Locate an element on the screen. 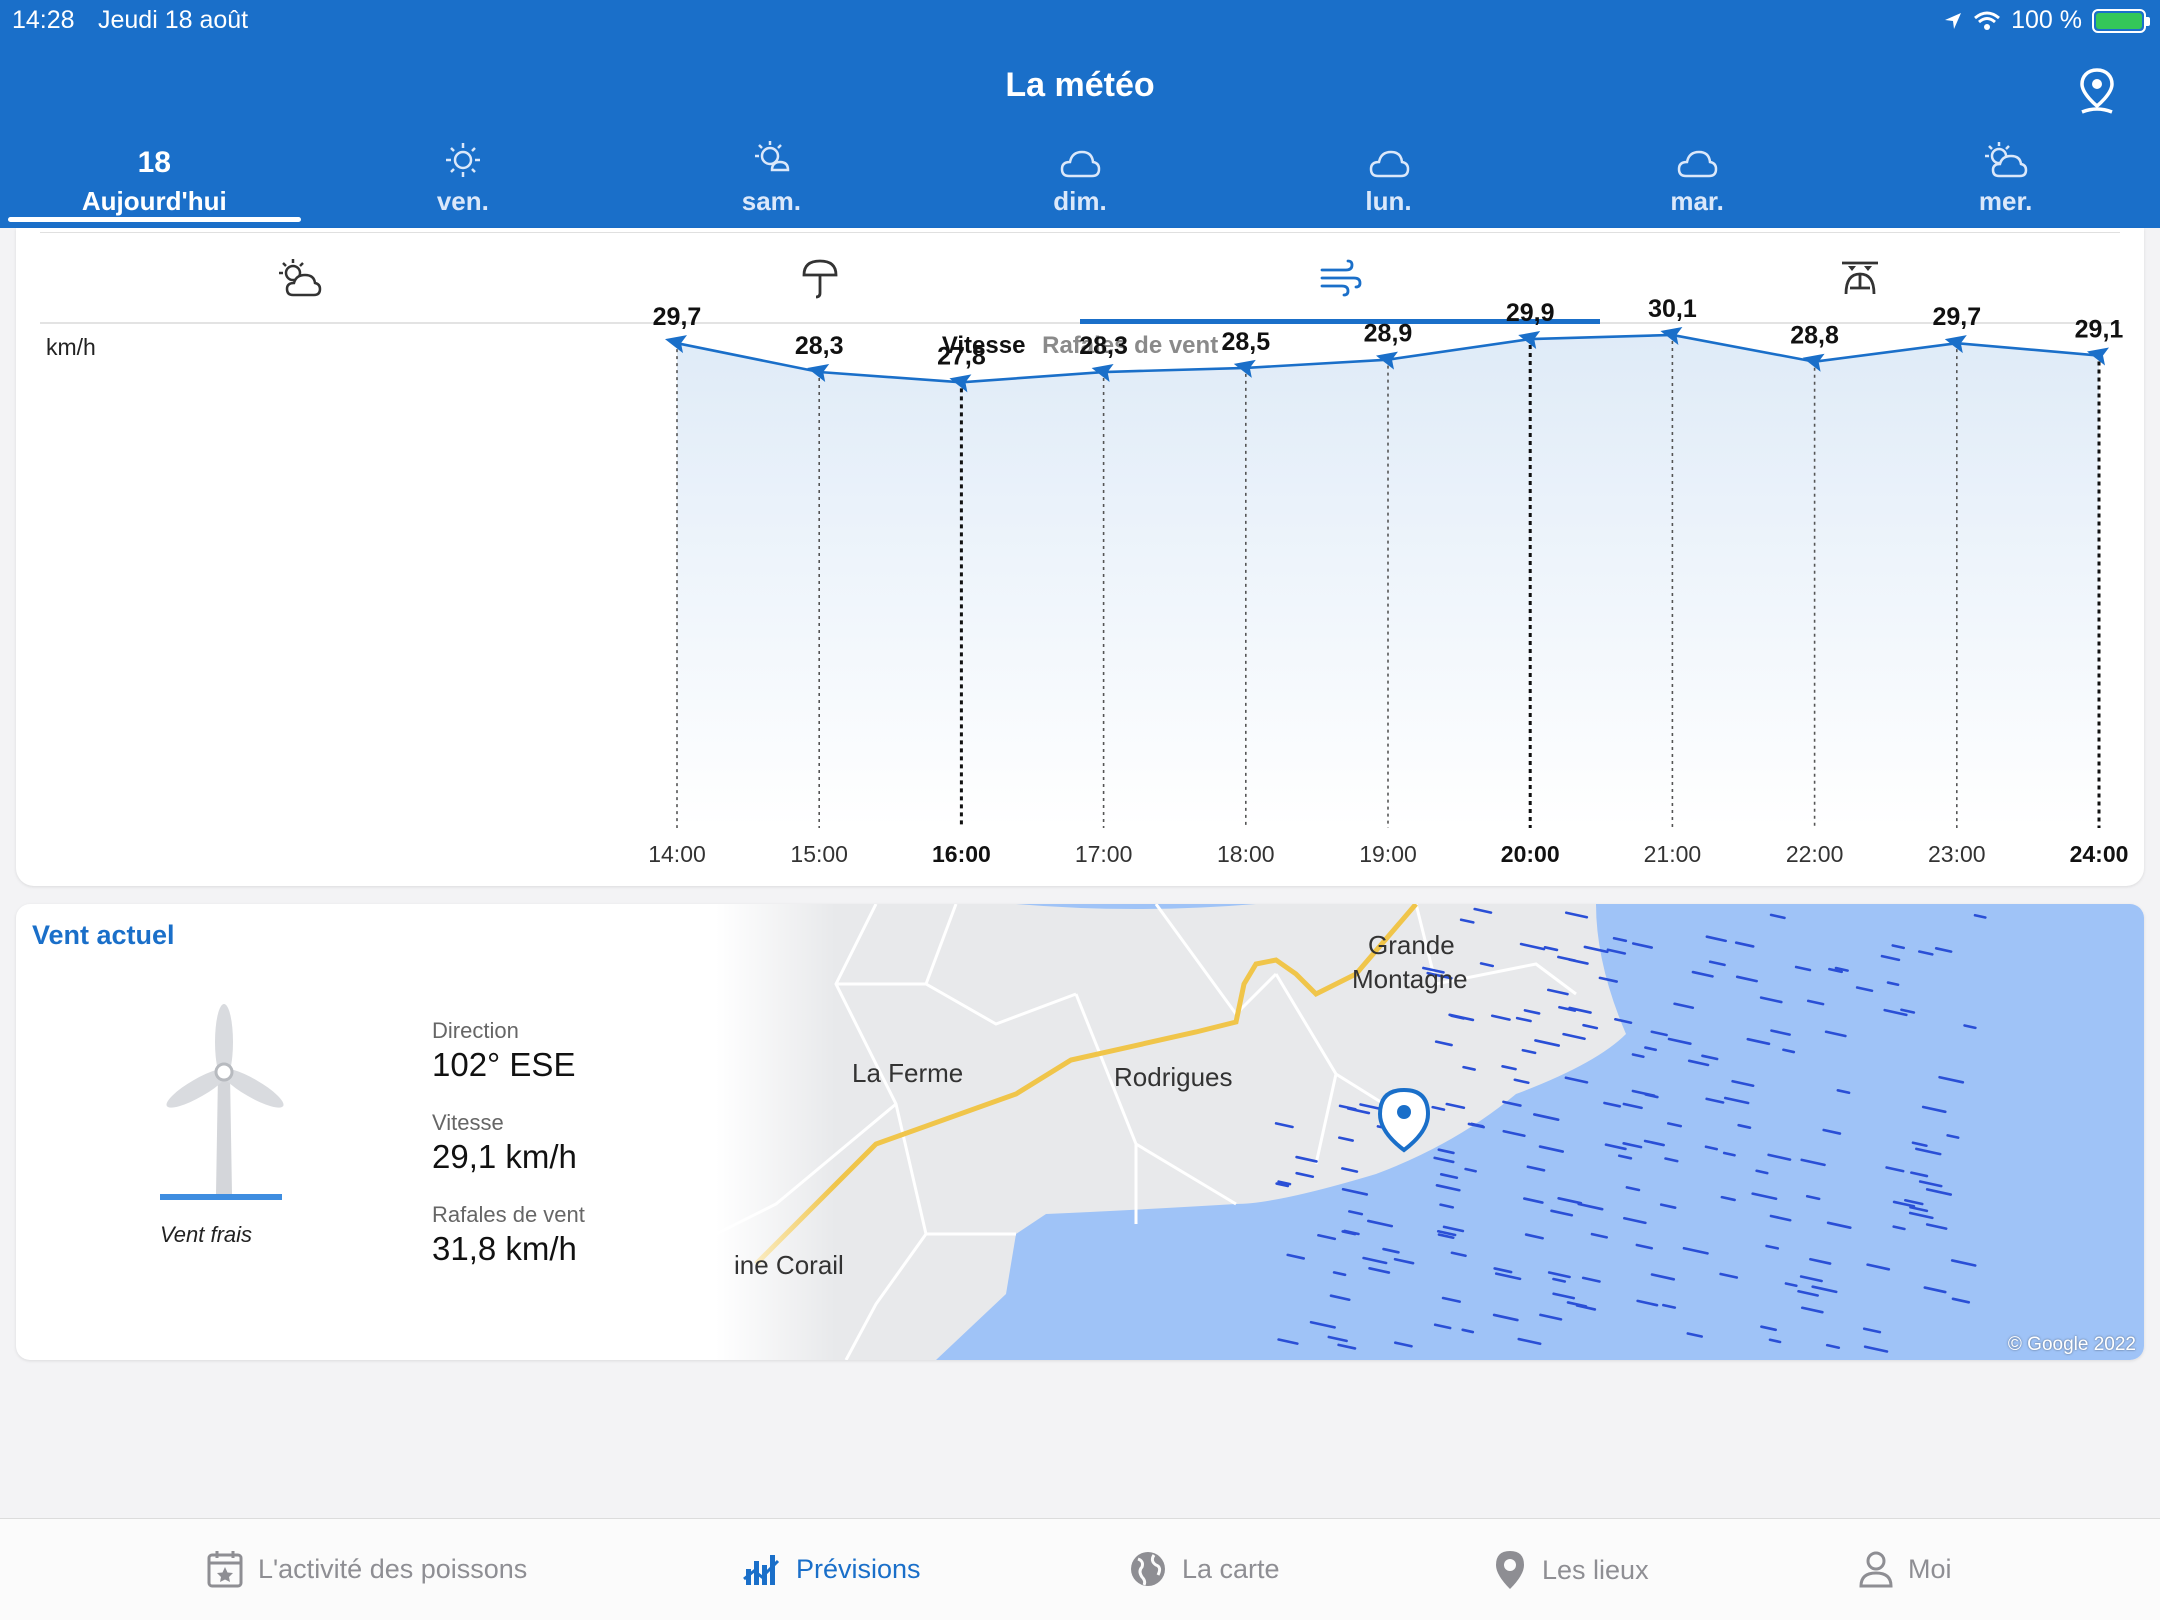 This screenshot has width=2160, height=1620. chart-x-tick-label: 19:00 is located at coordinates (1388, 854).